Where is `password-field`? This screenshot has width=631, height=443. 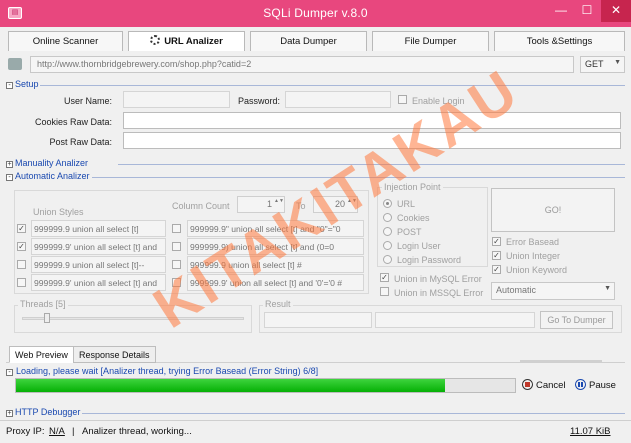
password-field is located at coordinates (338, 99).